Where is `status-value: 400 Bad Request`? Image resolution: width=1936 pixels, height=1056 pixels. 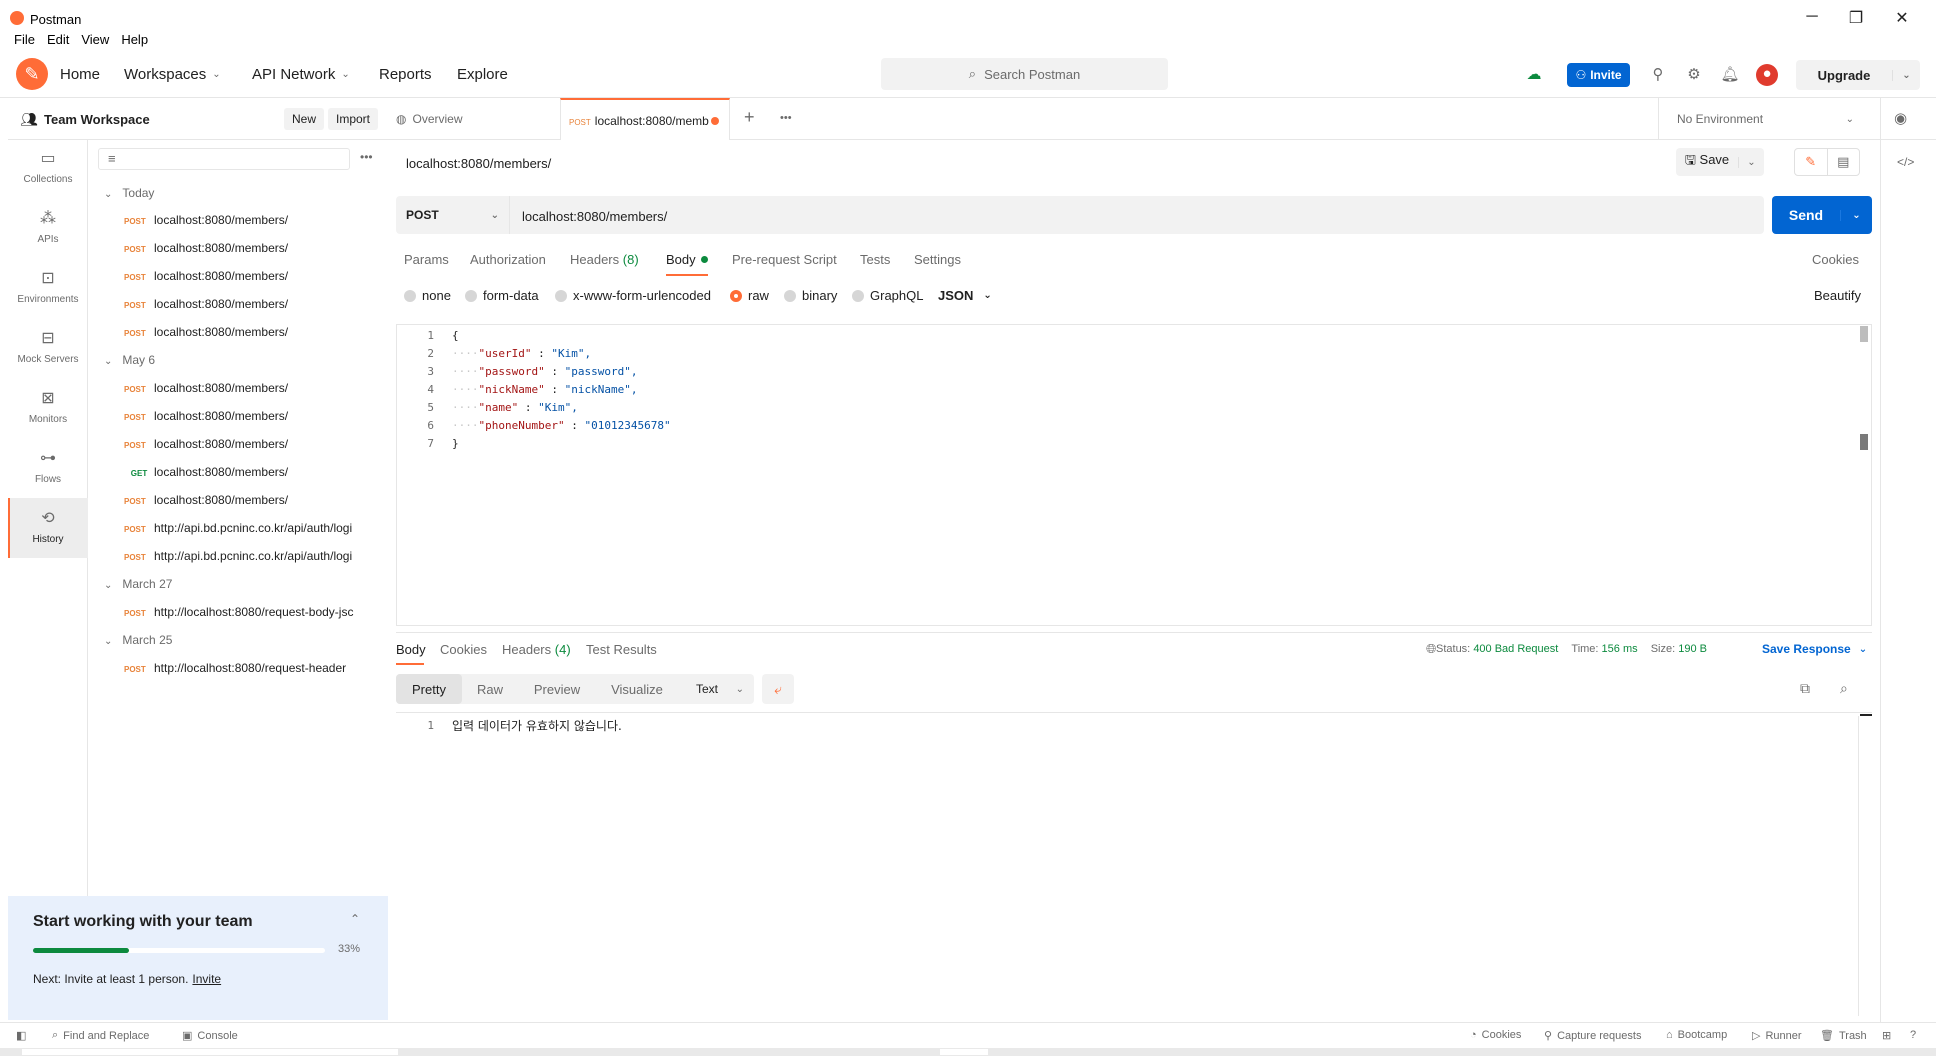
status-value: 400 Bad Request is located at coordinates (1515, 649).